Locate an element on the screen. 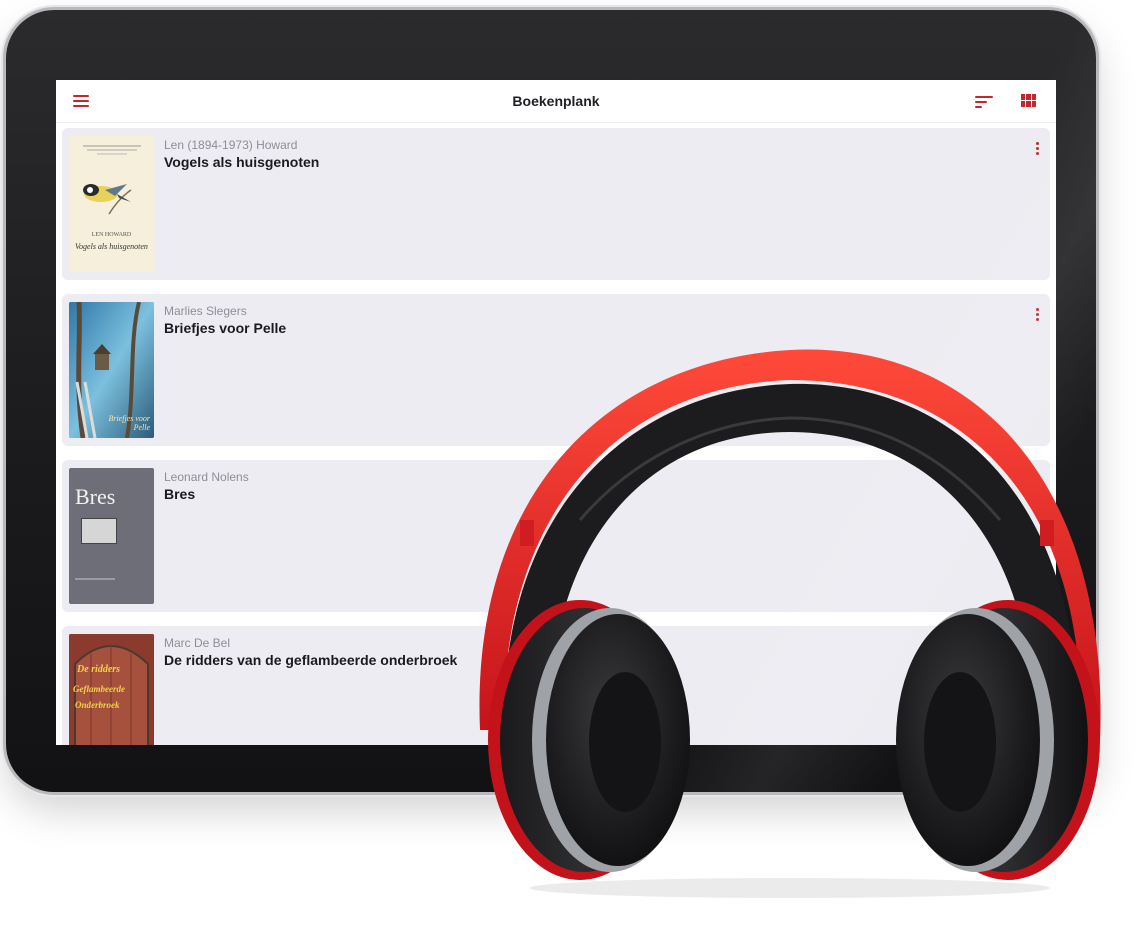  sort-icon is located at coordinates (984, 101).